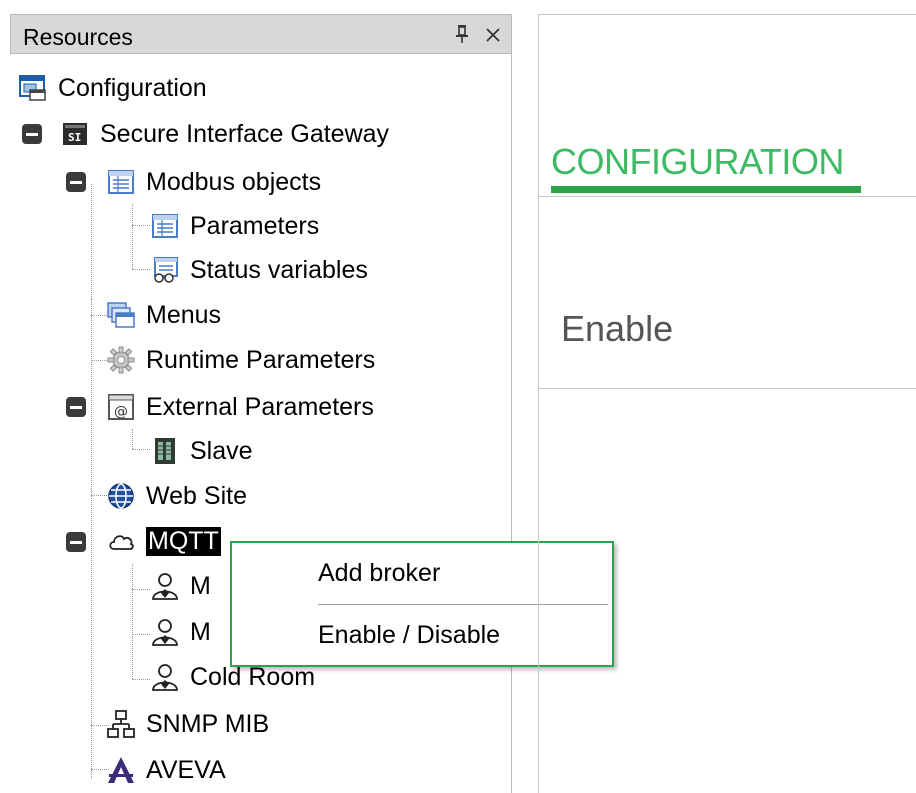 The image size is (916, 793). I want to click on tree-item-label: Status variables, so click(279, 269).